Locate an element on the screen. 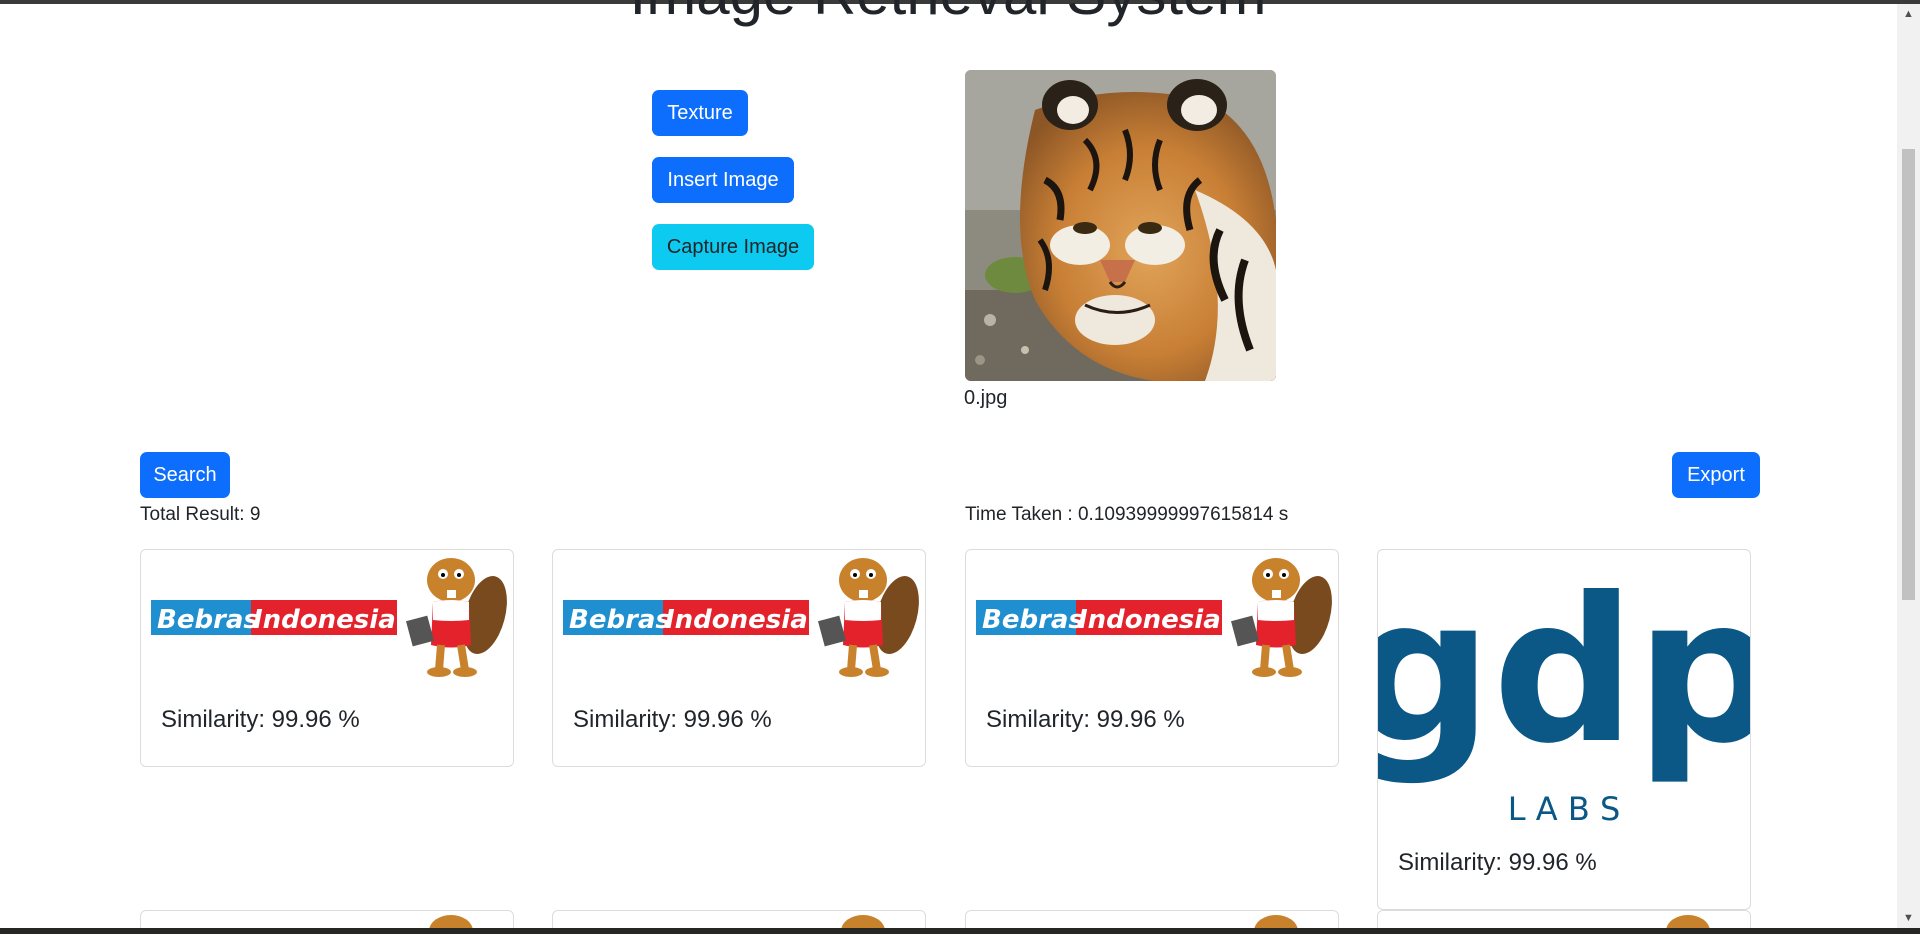  scroll-up-arrow-icon: ▲ is located at coordinates (1908, 14).